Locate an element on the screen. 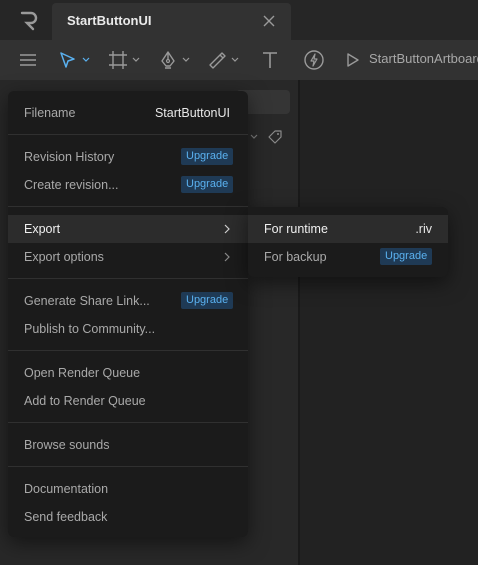 Image resolution: width=478 pixels, height=565 pixels. select-tool-button is located at coordinates (74, 60).